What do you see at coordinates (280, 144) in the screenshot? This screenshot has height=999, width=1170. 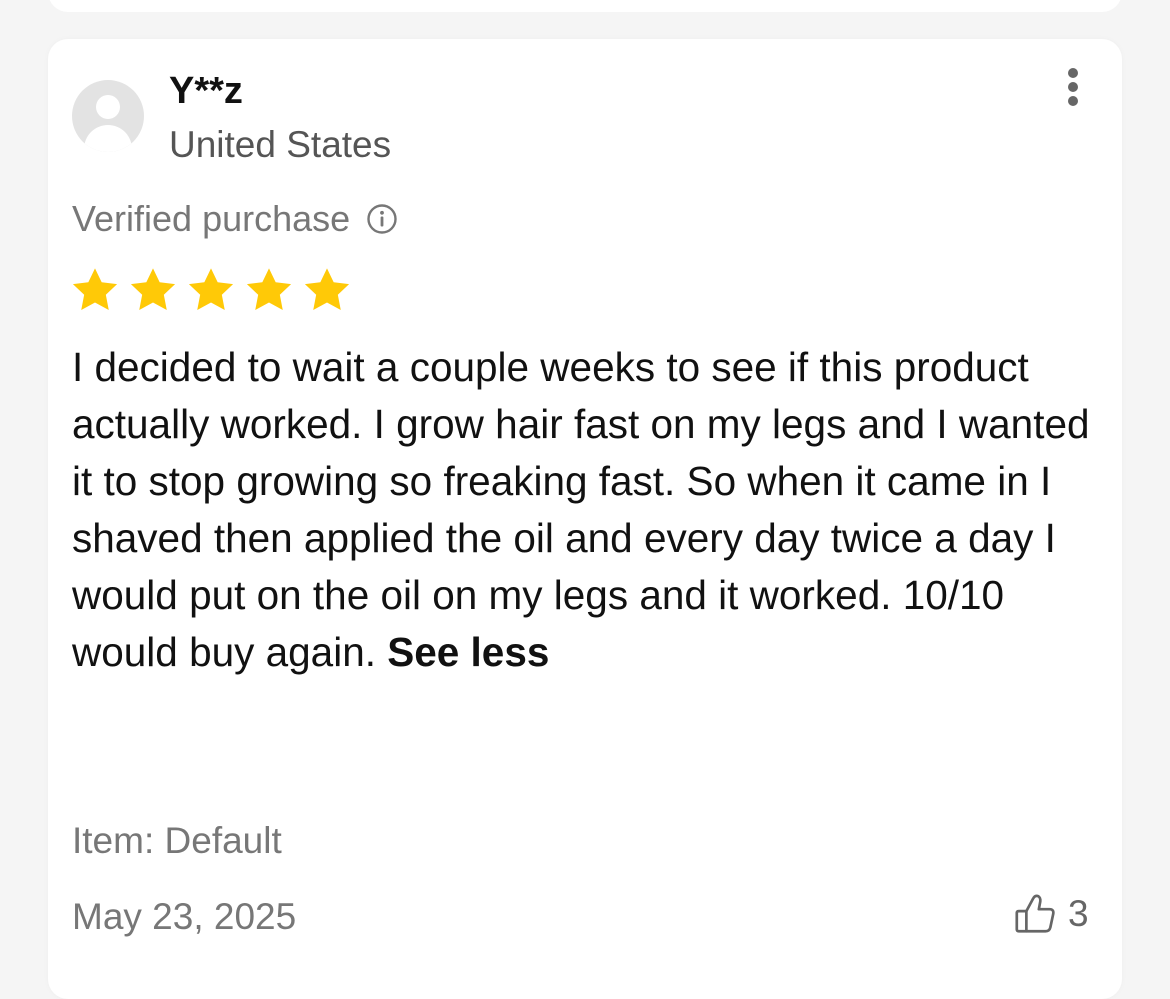 I see `reviewer-country: United States` at bounding box center [280, 144].